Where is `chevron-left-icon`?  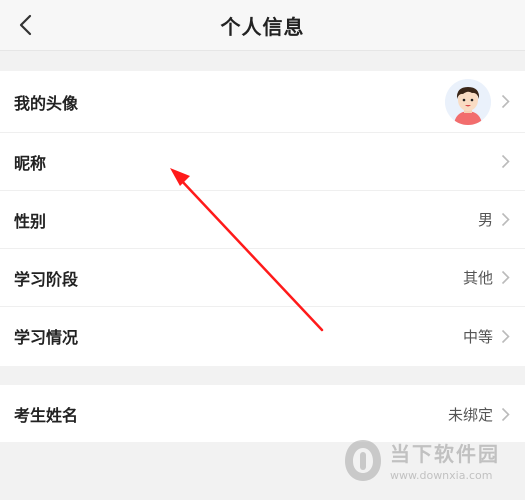
chevron-left-icon is located at coordinates (25, 25).